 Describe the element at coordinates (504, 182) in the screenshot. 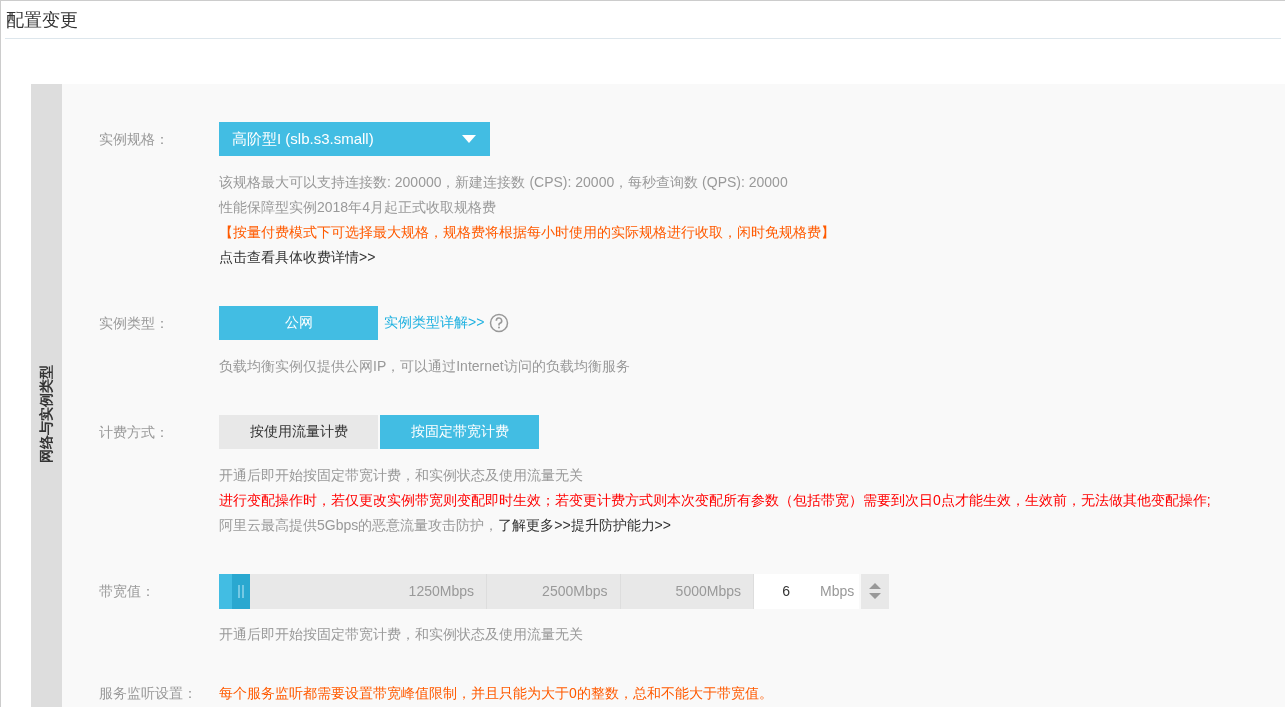

I see `hint-text: 该规格最大可以支持连接数: 200000，新建连接数 (CPS): 20000，每秒查询数 (QPS): 20000` at that location.